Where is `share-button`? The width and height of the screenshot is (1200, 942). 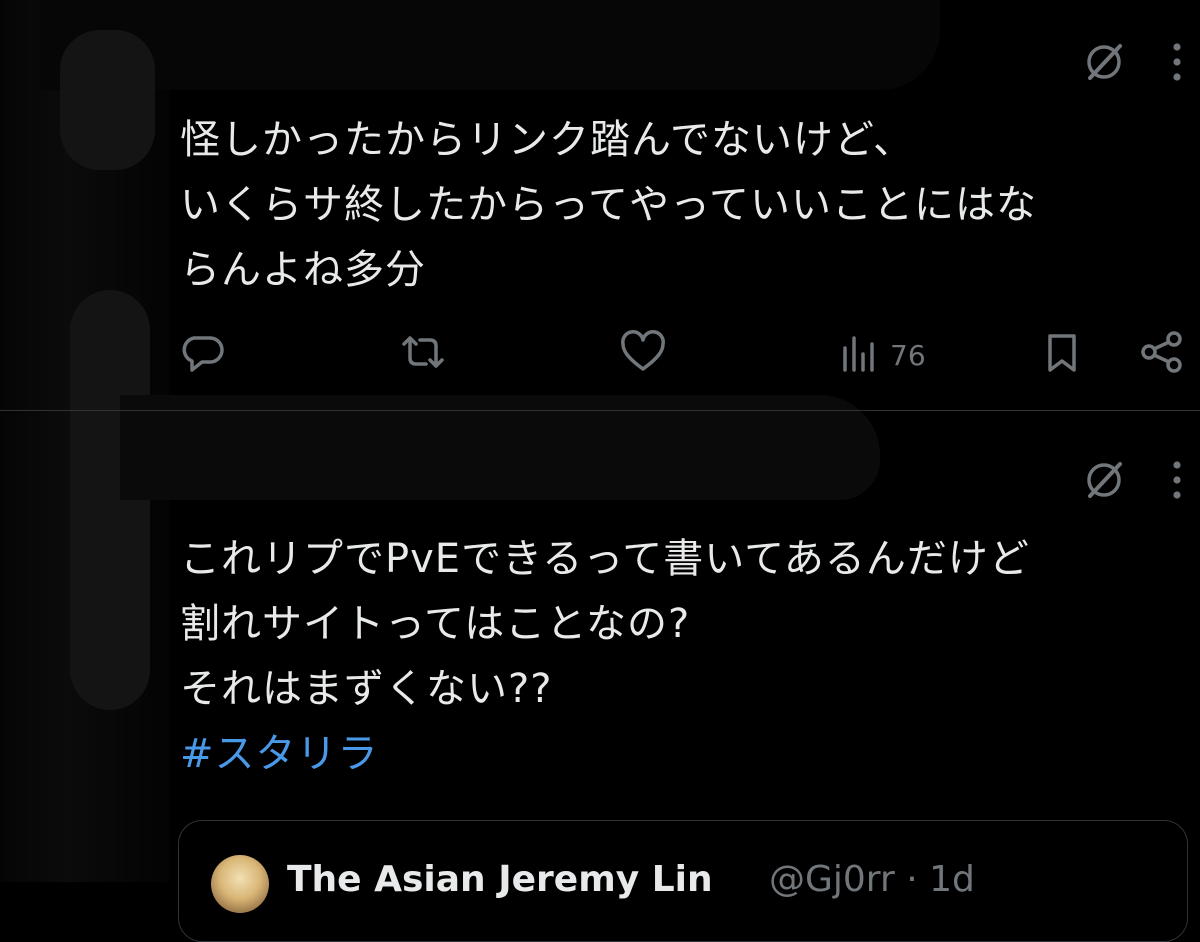
share-button is located at coordinates (1162, 355).